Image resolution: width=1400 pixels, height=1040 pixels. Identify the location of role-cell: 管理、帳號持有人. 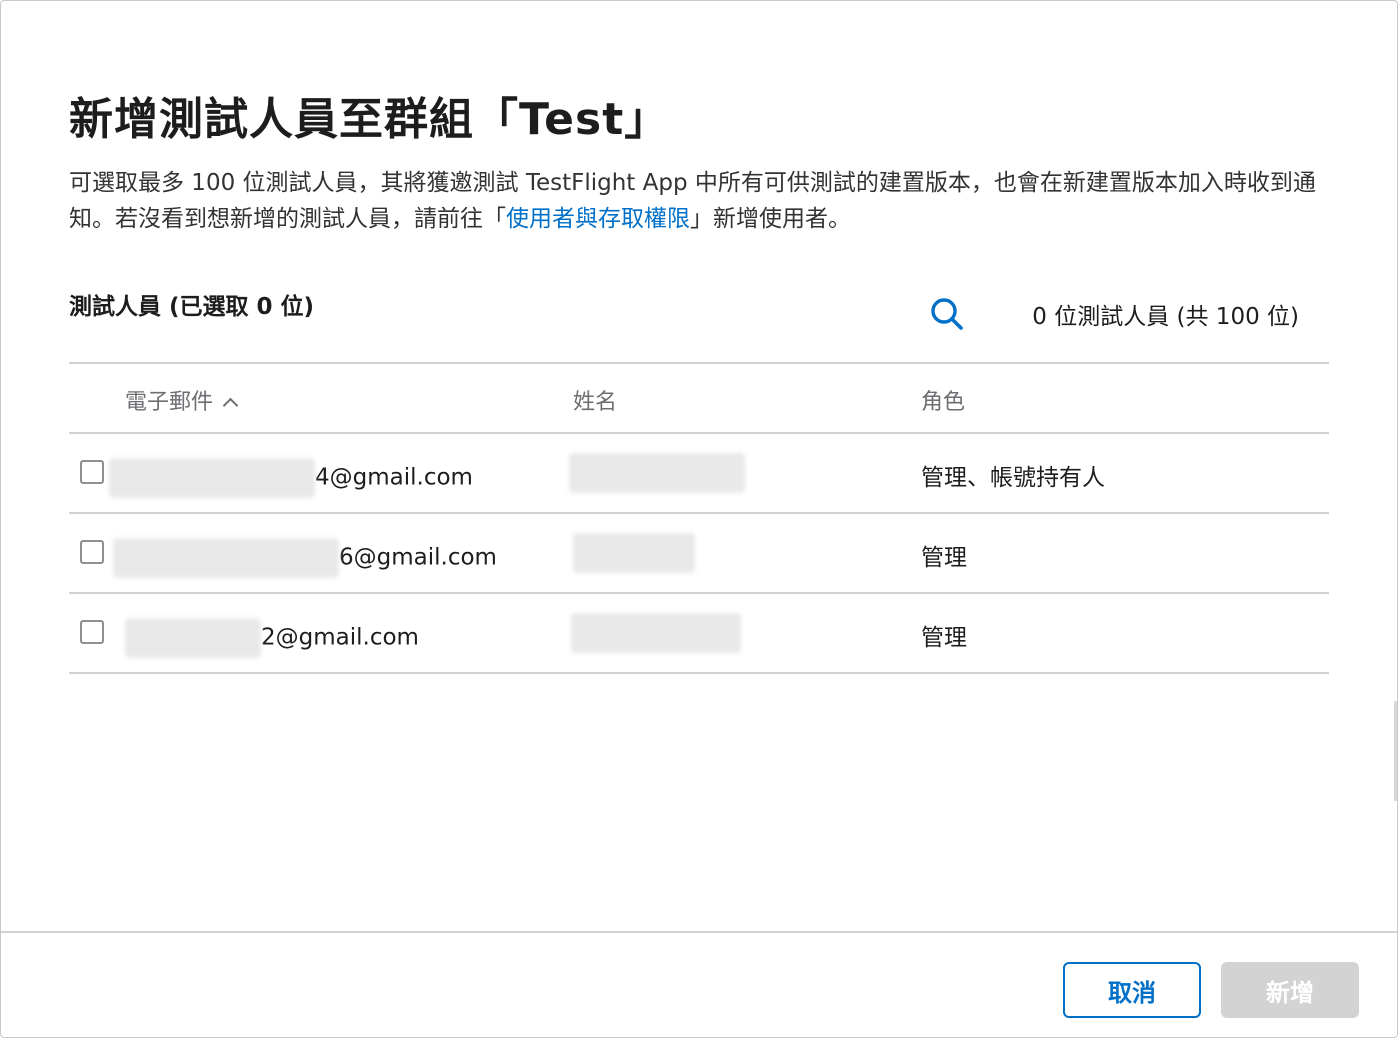
(1013, 478).